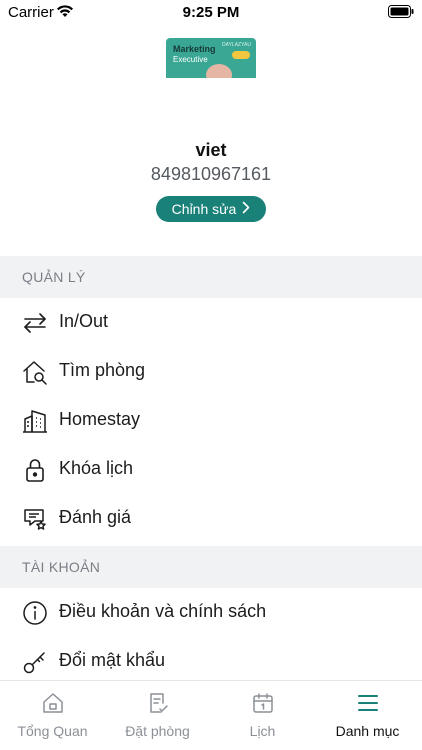 The height and width of the screenshot is (750, 422). What do you see at coordinates (241, 55) in the screenshot?
I see `avatar-badge` at bounding box center [241, 55].